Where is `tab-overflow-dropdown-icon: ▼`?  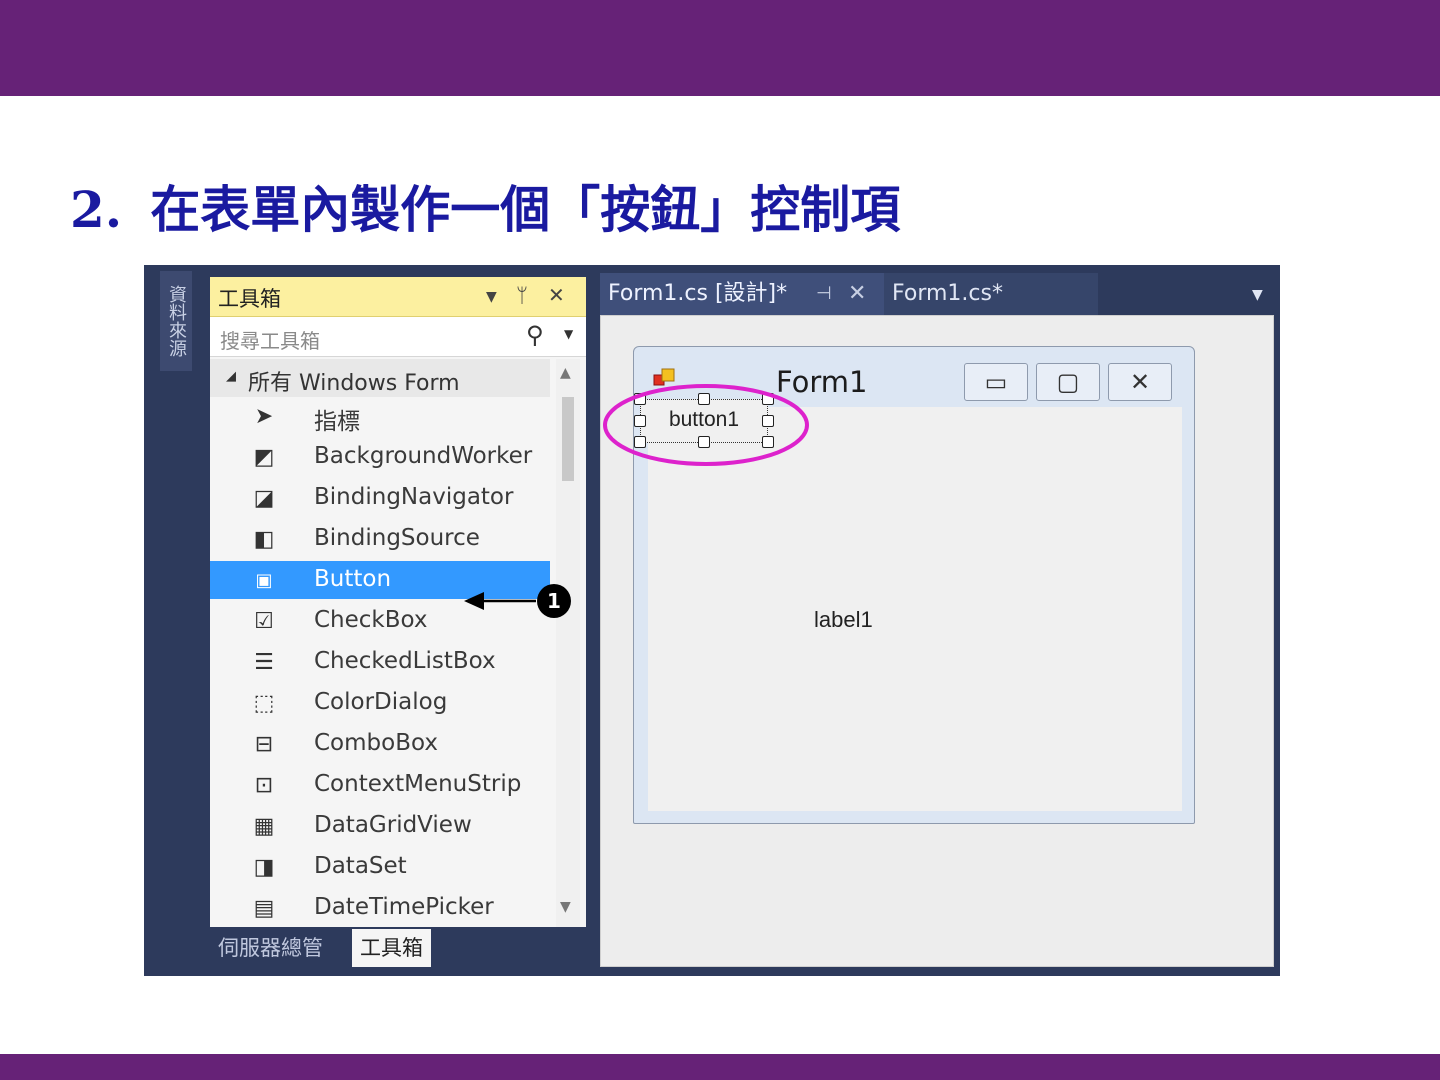
tab-overflow-dropdown-icon: ▼ is located at coordinates (1257, 295).